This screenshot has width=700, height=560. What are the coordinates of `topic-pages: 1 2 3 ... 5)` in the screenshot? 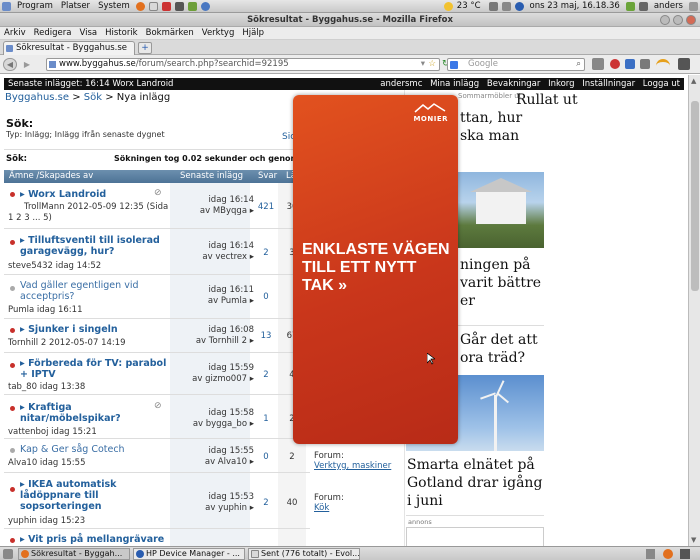 It's located at (30, 218).